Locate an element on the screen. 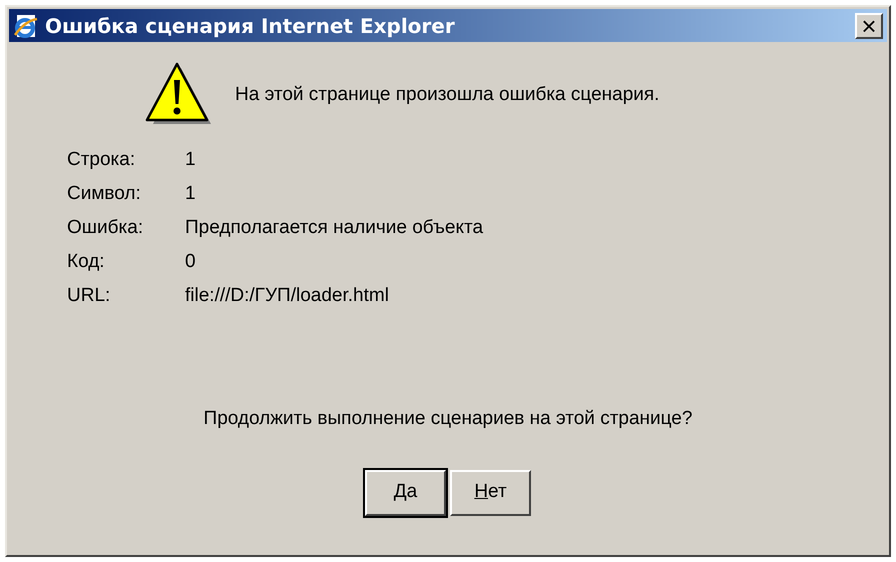 Image resolution: width=896 pixels, height=562 pixels. detail-label: Символ: is located at coordinates (104, 193).